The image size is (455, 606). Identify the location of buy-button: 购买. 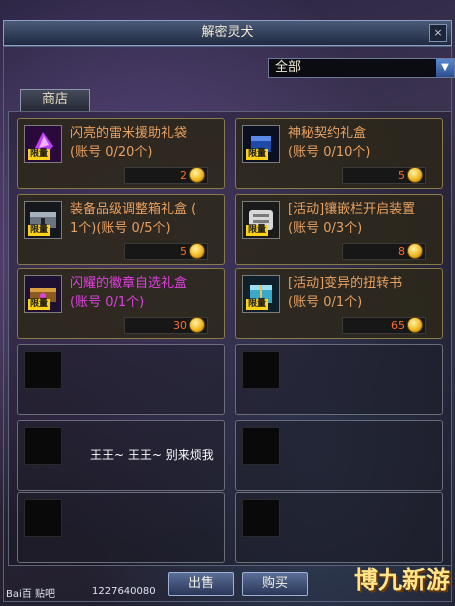
(275, 584).